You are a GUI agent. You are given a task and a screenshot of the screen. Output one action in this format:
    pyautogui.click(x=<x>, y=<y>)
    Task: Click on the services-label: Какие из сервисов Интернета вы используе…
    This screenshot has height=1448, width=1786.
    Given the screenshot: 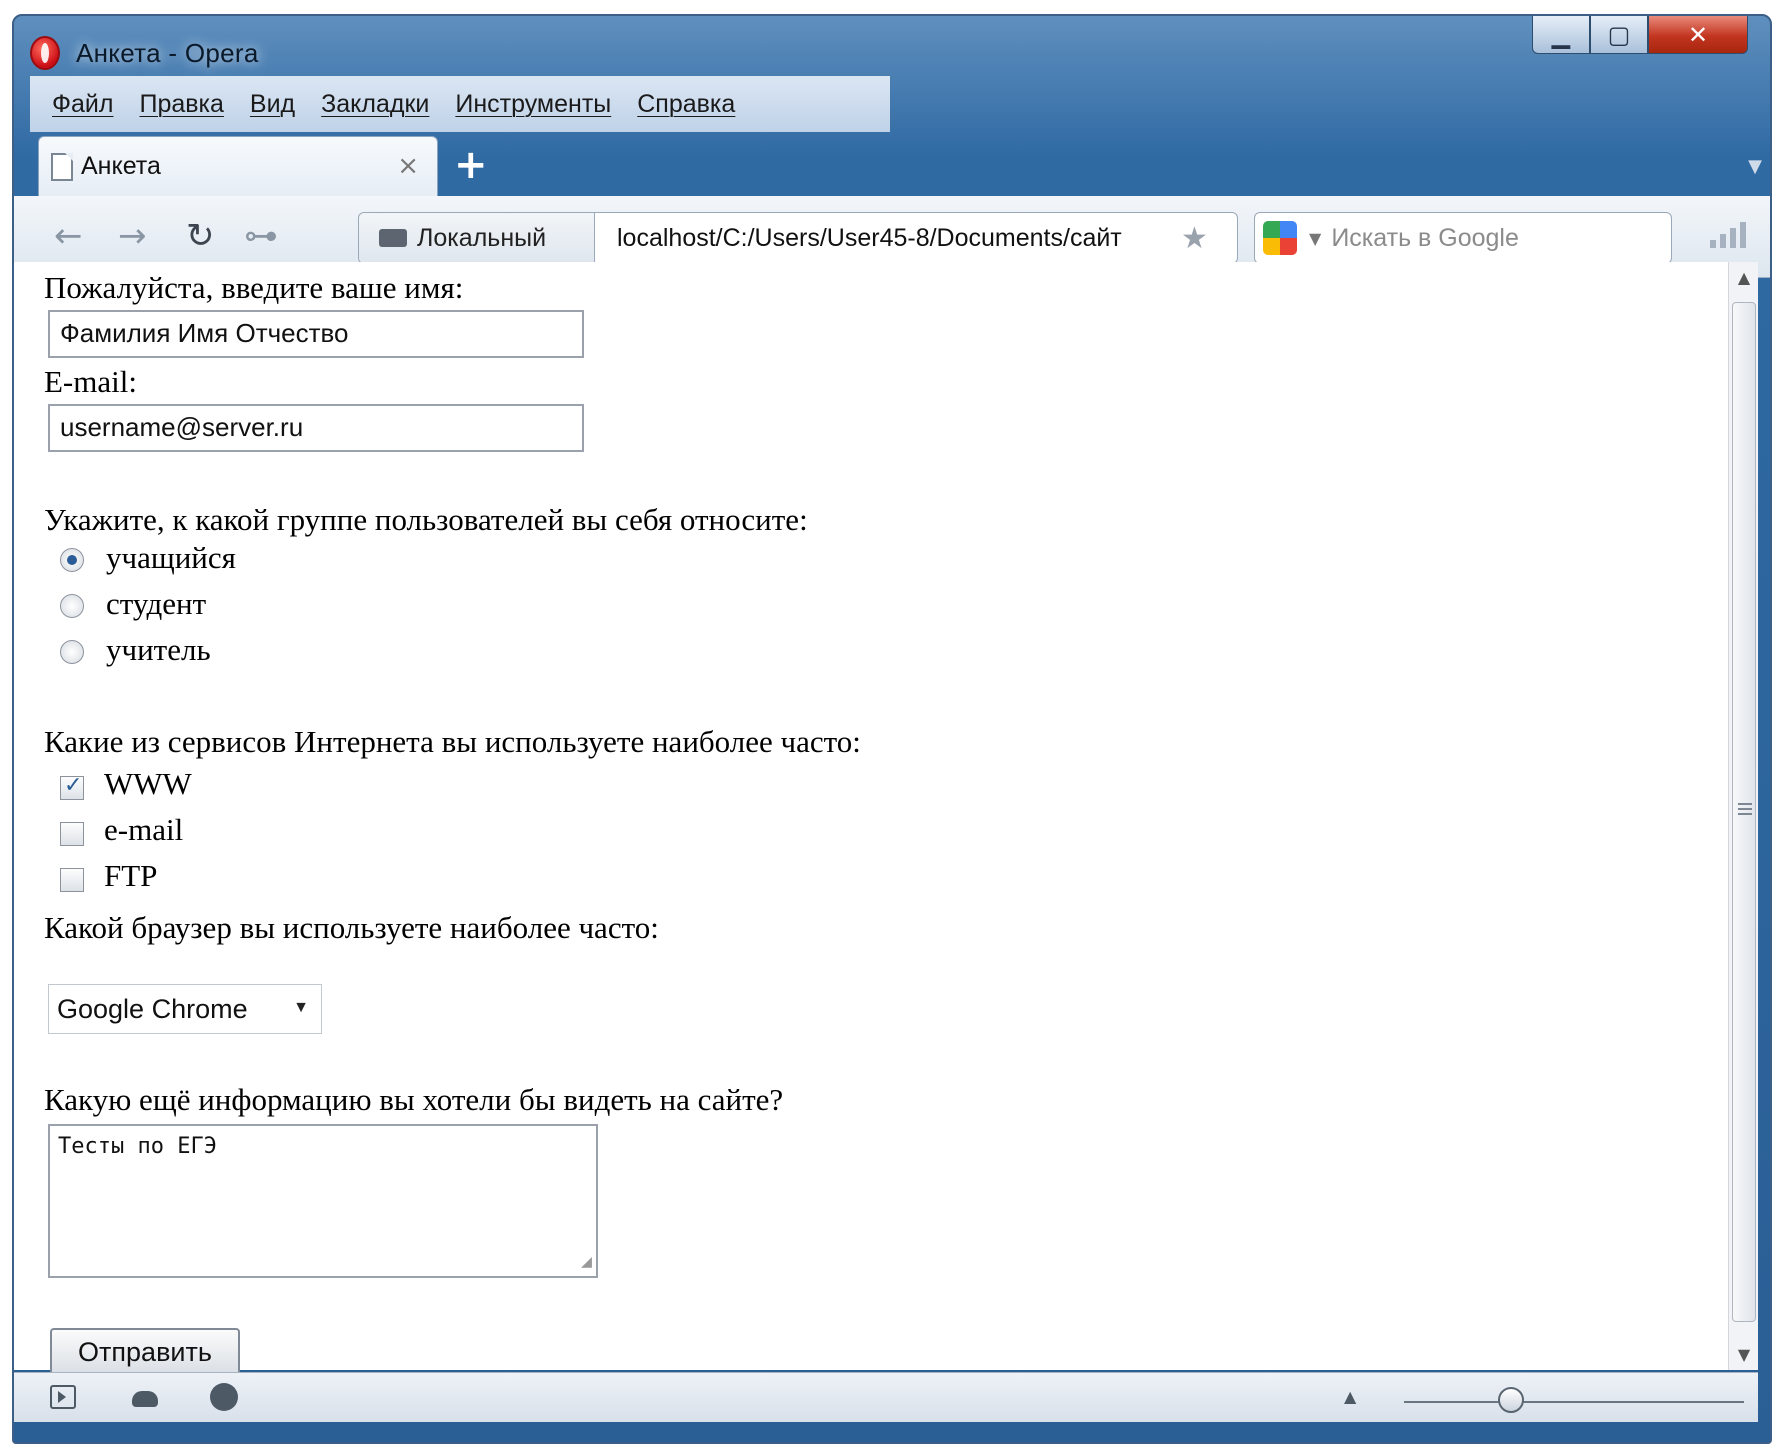 What is the action you would take?
    pyautogui.click(x=452, y=741)
    